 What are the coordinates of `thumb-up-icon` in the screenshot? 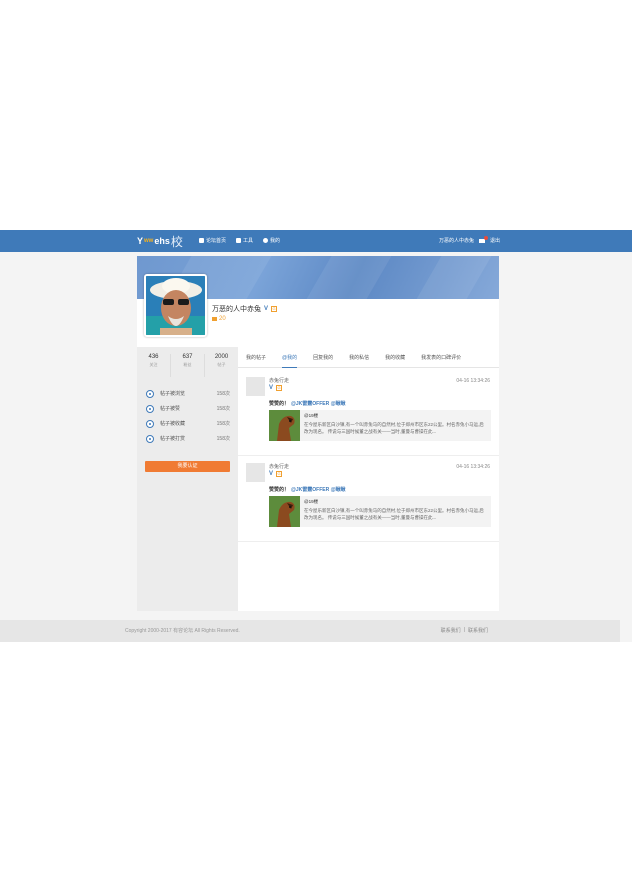 It's located at (150, 408).